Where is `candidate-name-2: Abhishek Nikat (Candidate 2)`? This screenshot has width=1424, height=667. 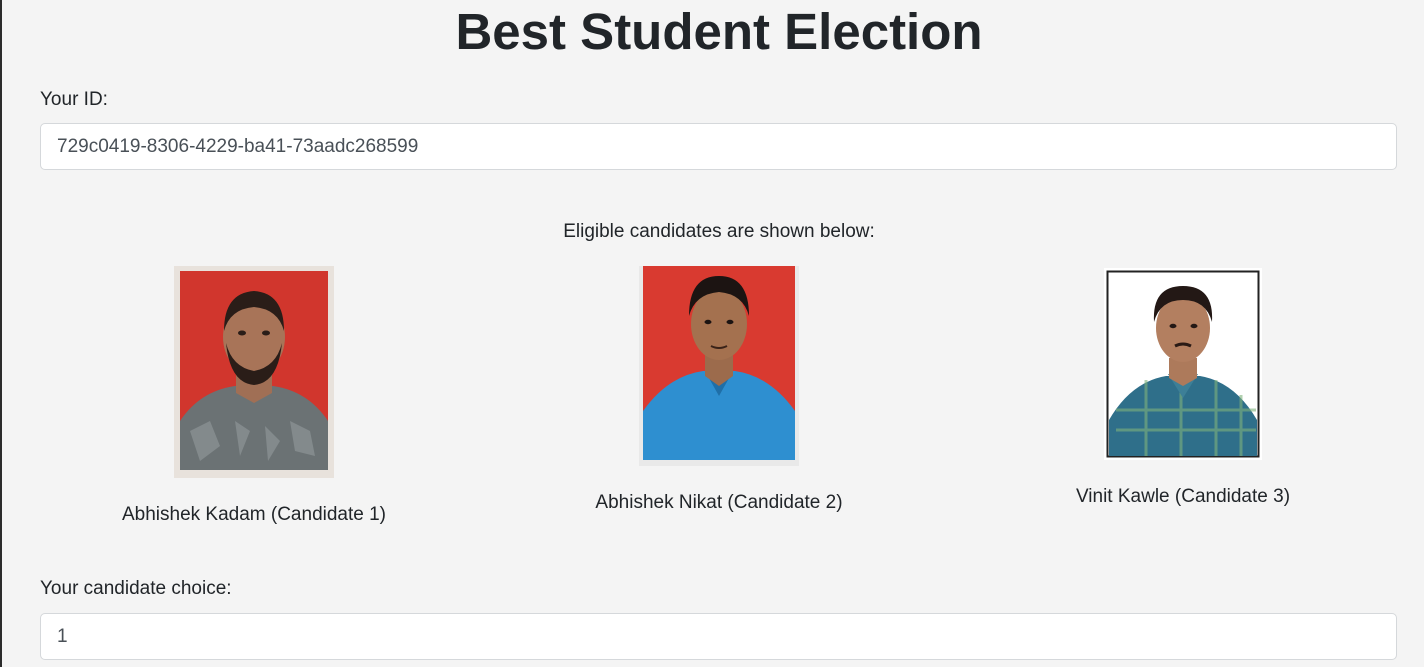 candidate-name-2: Abhishek Nikat (Candidate 2) is located at coordinates (719, 502).